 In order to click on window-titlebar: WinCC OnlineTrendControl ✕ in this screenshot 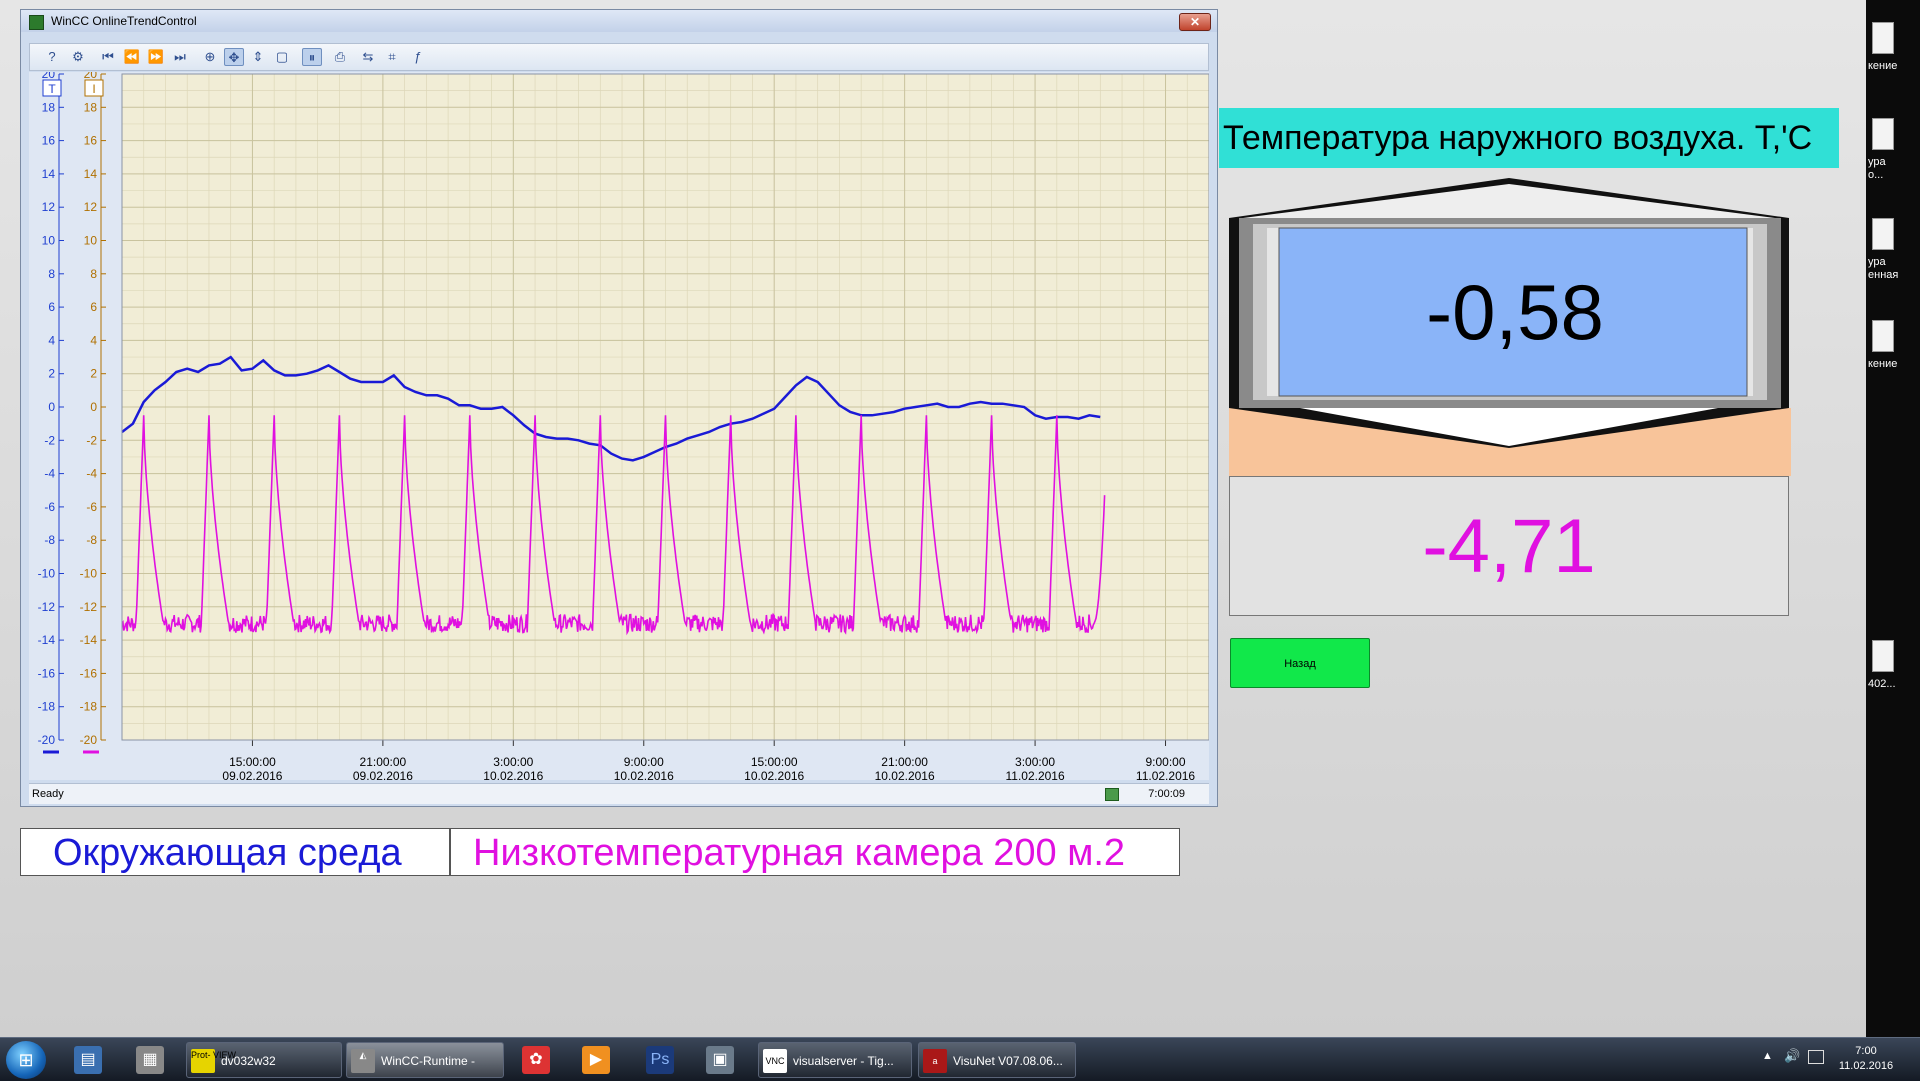, I will do `click(619, 21)`.